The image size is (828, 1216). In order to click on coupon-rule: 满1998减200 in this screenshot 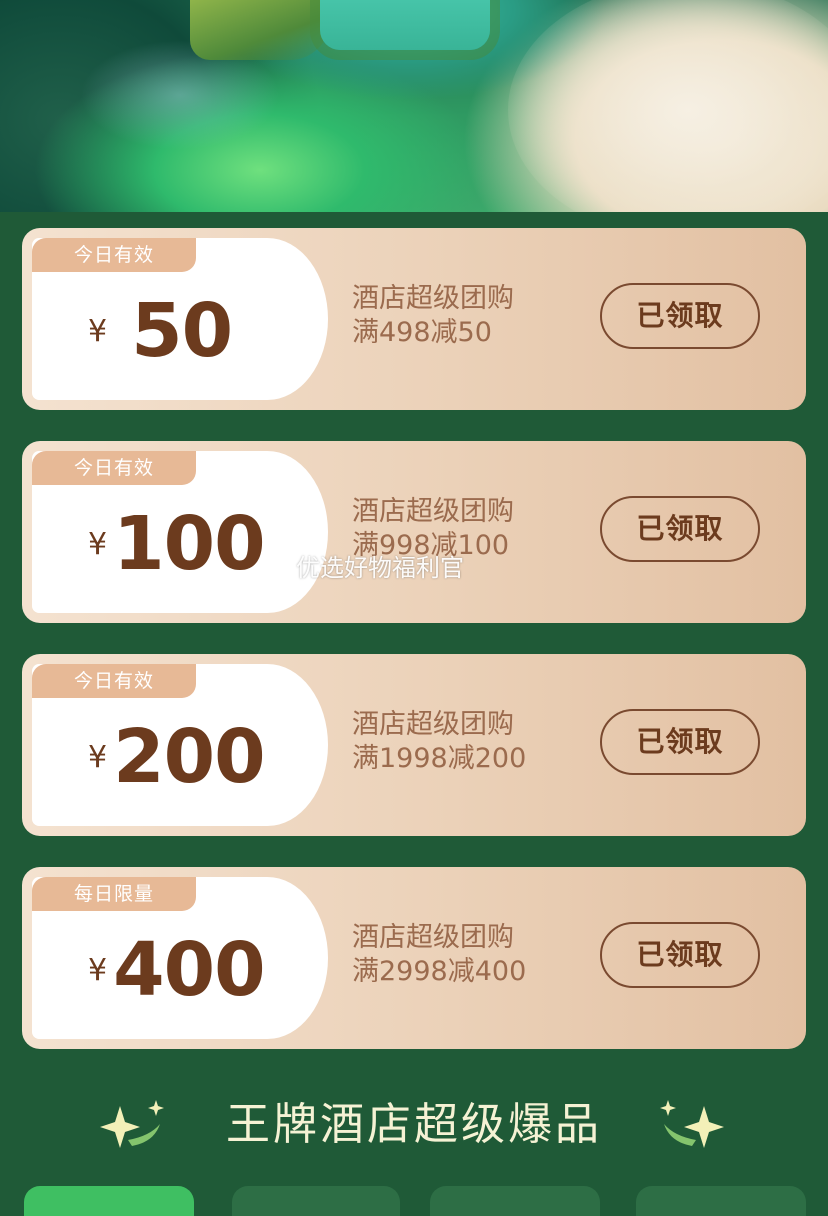, I will do `click(439, 758)`.